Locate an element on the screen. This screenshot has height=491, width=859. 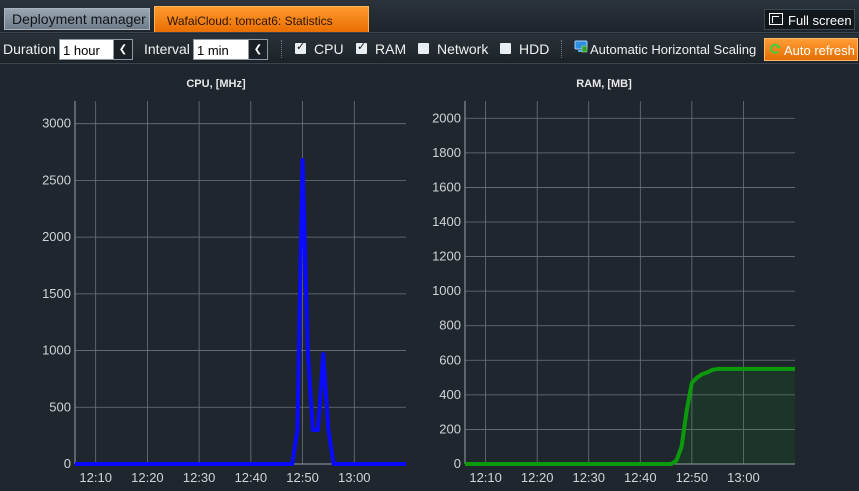
tab-deployment-manager: Deployment manager is located at coordinates (77, 19).